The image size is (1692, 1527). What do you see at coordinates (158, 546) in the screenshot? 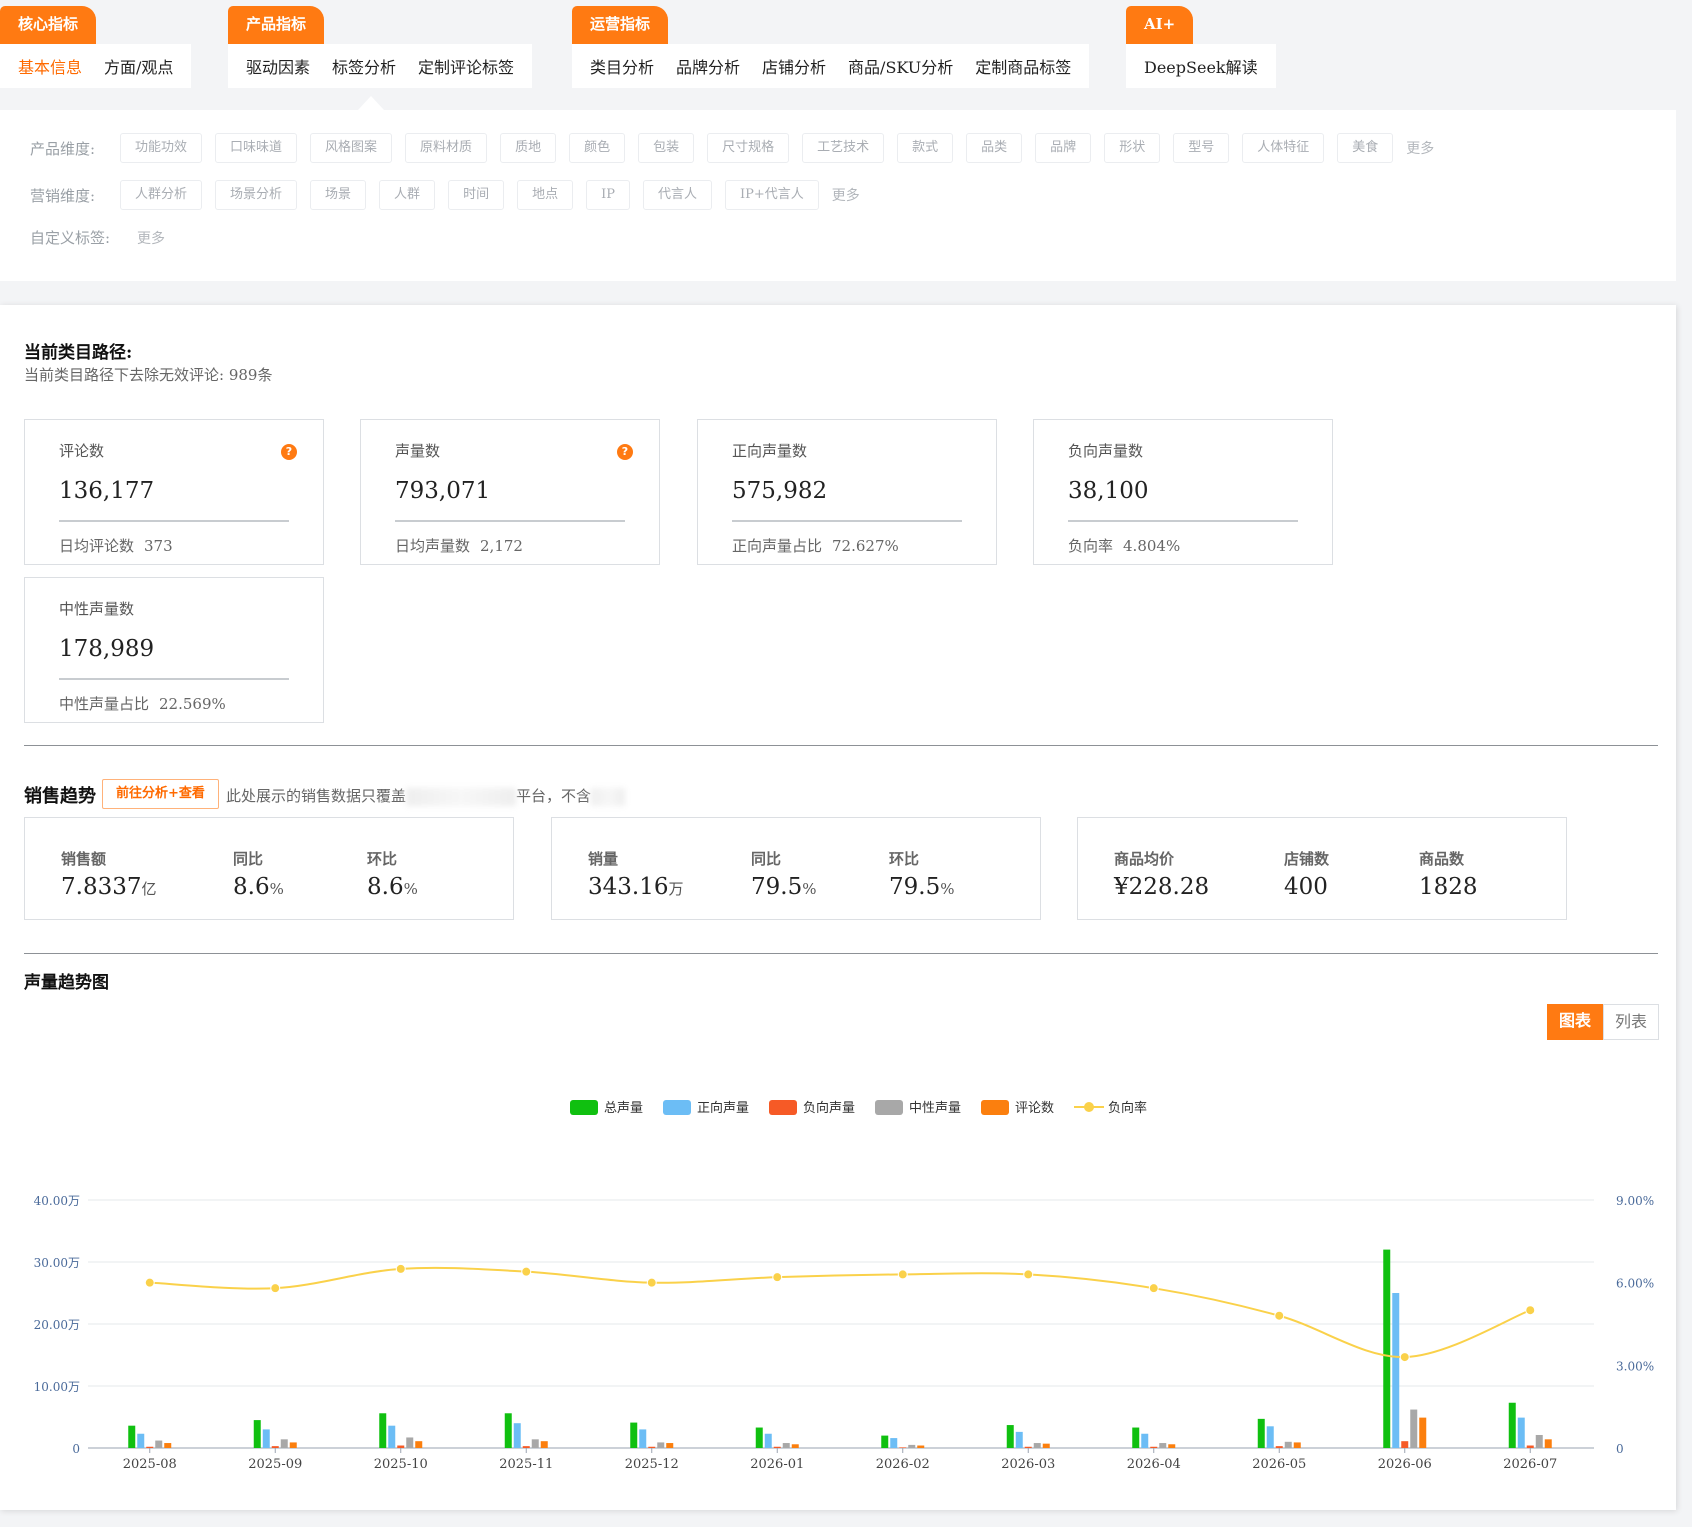
I see `stat-foot-value: 373` at bounding box center [158, 546].